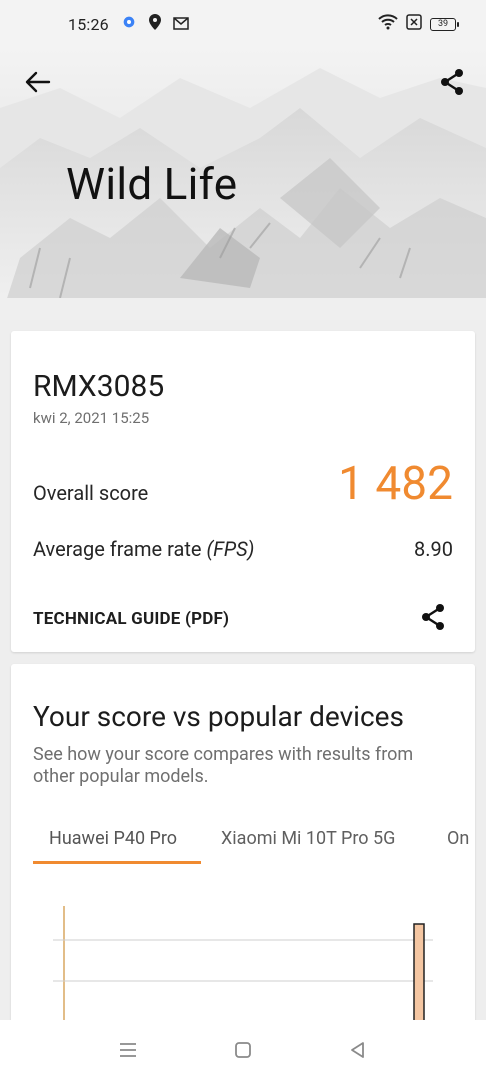 The image size is (486, 1080). What do you see at coordinates (388, 24) in the screenshot?
I see `wifi-icon` at bounding box center [388, 24].